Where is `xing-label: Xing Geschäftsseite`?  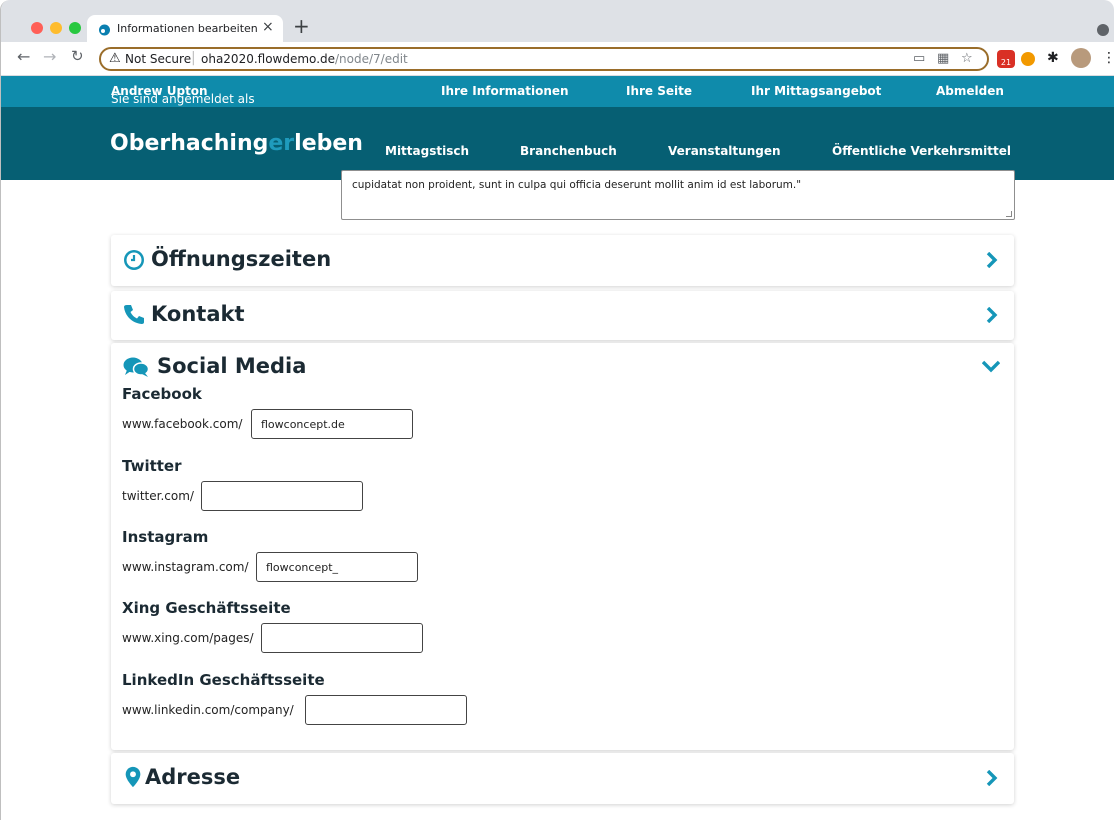 xing-label: Xing Geschäftsseite is located at coordinates (206, 608).